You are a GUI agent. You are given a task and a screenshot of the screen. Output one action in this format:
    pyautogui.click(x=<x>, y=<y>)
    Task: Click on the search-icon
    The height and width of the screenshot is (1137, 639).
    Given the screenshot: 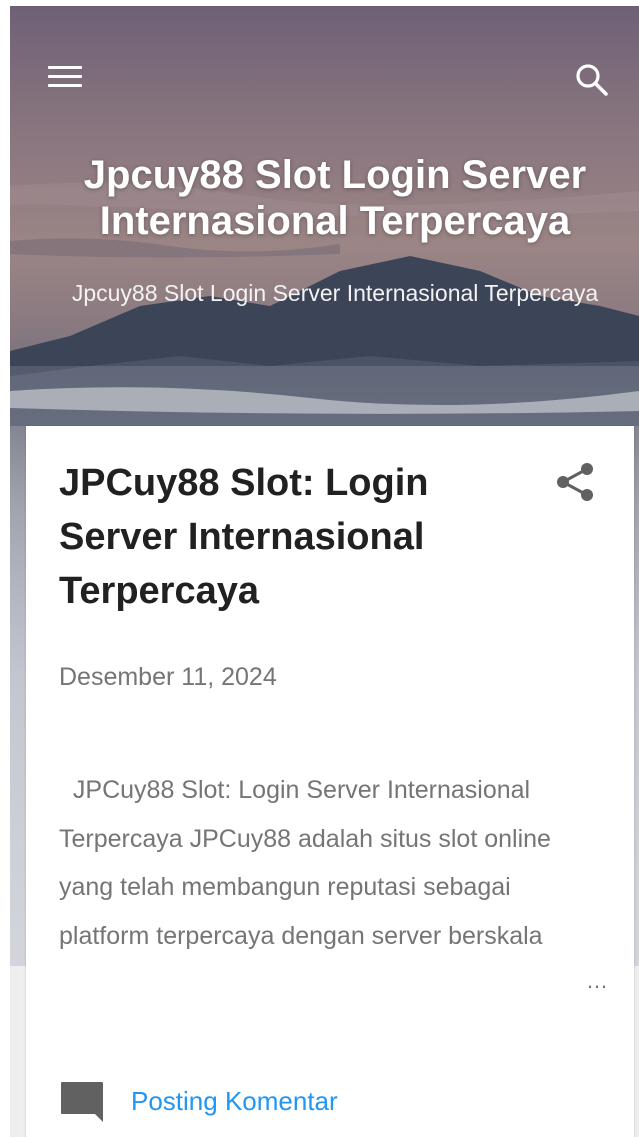 What is the action you would take?
    pyautogui.click(x=592, y=80)
    